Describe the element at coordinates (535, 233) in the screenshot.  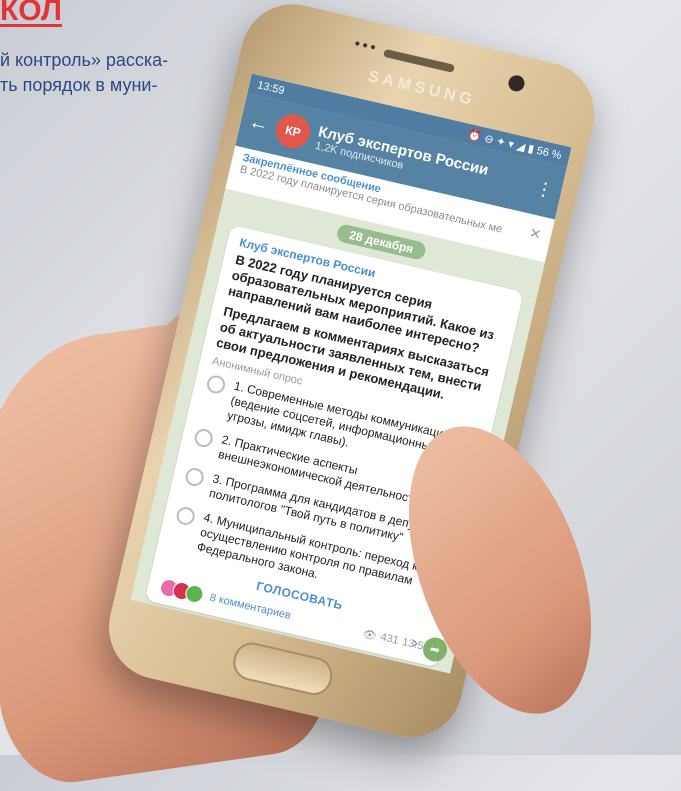
I see `close-icon: ✕` at that location.